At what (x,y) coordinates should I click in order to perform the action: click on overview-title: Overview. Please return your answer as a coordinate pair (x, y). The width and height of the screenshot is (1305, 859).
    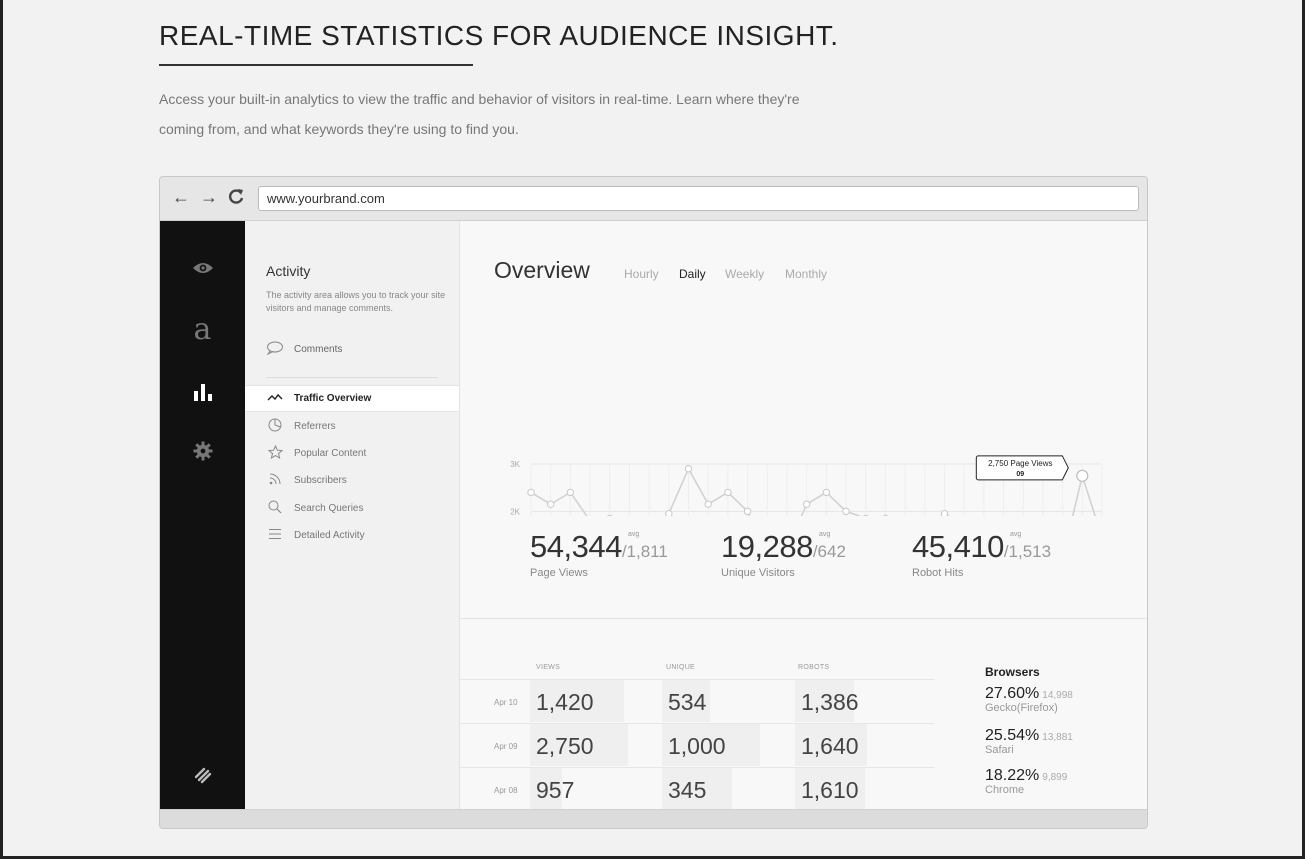
    Looking at the image, I should click on (542, 270).